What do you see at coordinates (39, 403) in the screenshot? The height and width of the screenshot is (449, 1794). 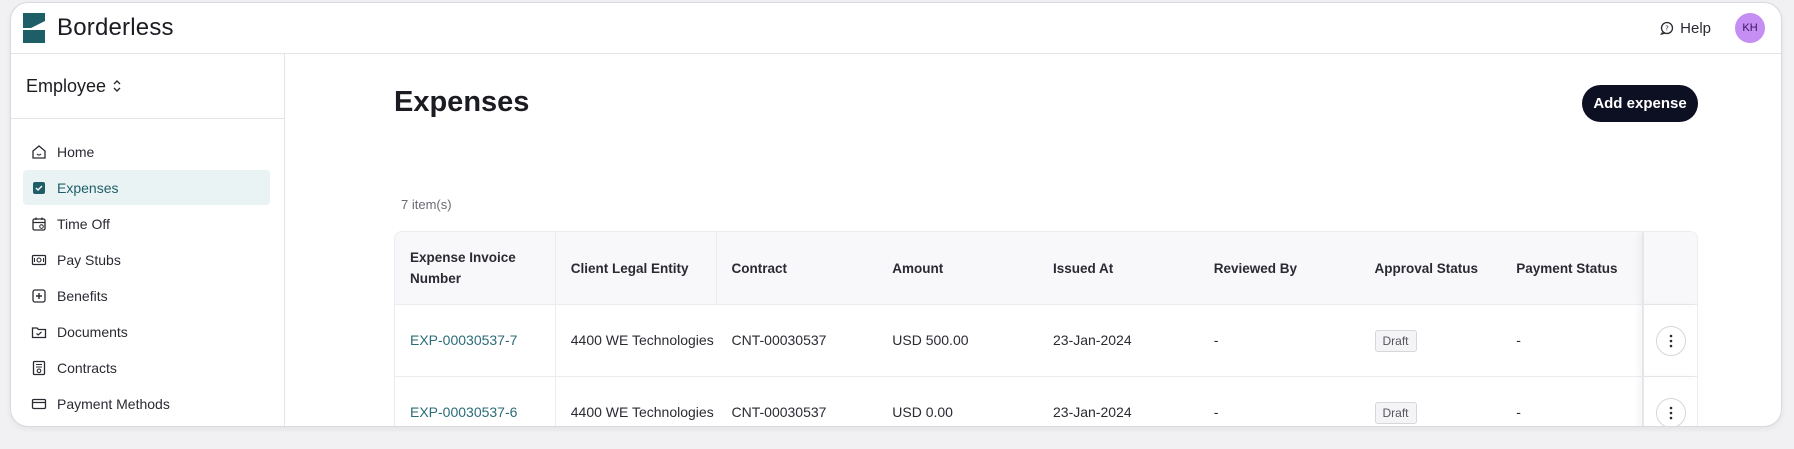 I see `card-icon` at bounding box center [39, 403].